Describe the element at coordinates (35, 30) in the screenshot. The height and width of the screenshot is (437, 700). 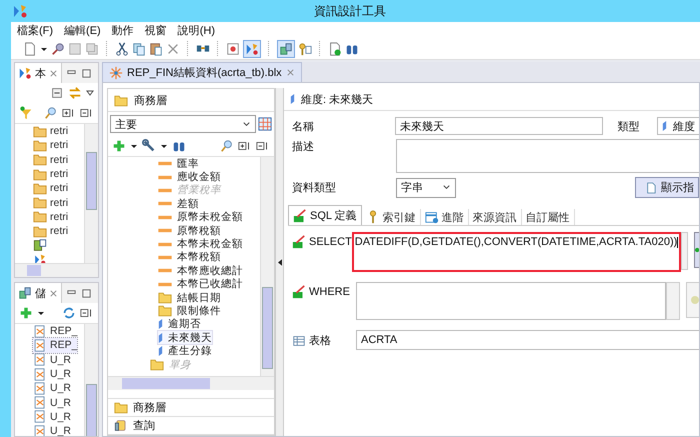
I see `menu-item: 檔案(F)` at that location.